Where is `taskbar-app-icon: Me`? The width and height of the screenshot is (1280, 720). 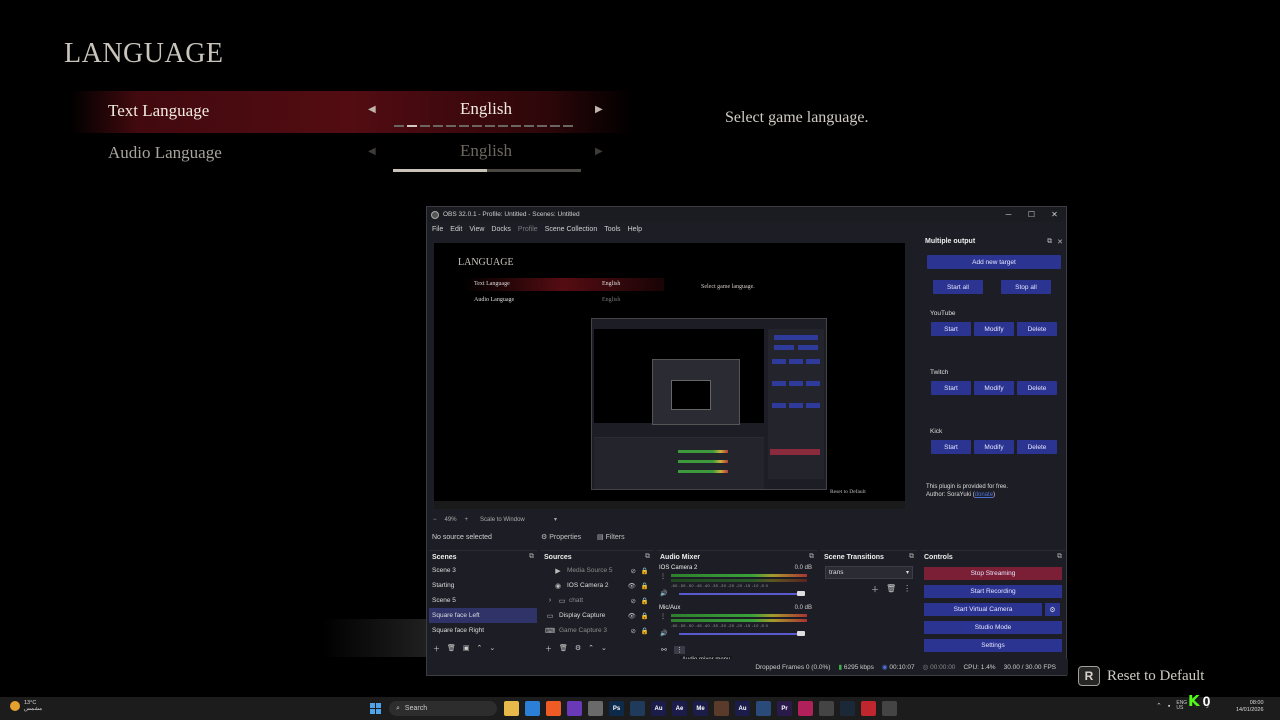 taskbar-app-icon: Me is located at coordinates (700, 708).